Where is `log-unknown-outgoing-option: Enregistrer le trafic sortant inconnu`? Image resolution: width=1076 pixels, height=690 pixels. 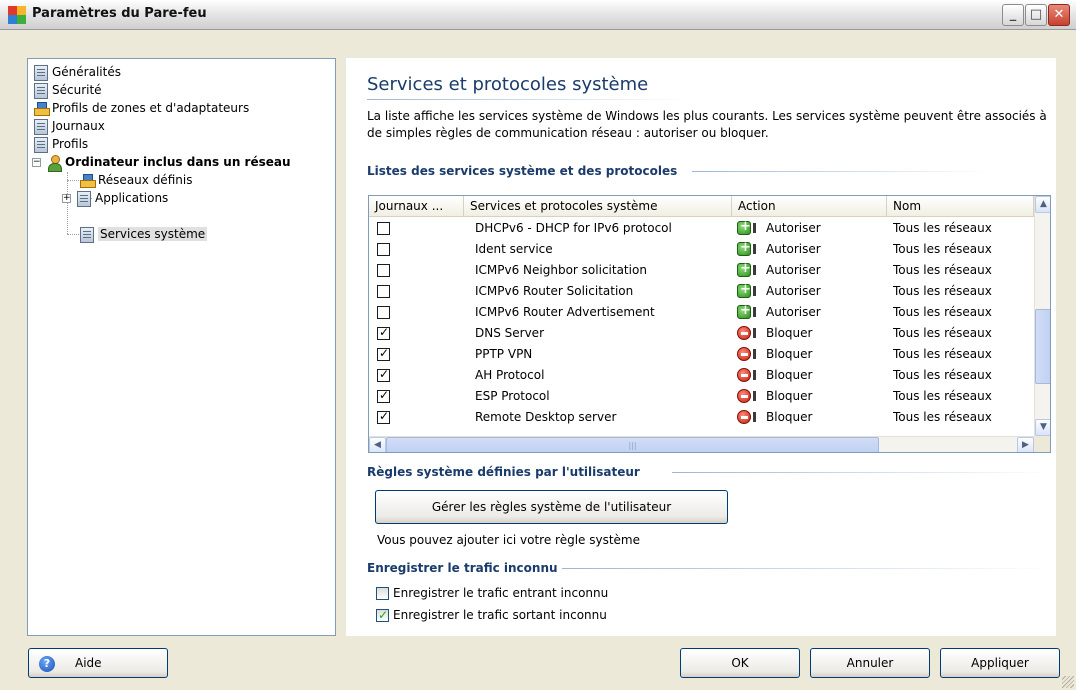
log-unknown-outgoing-option: Enregistrer le trafic sortant inconnu is located at coordinates (491, 615).